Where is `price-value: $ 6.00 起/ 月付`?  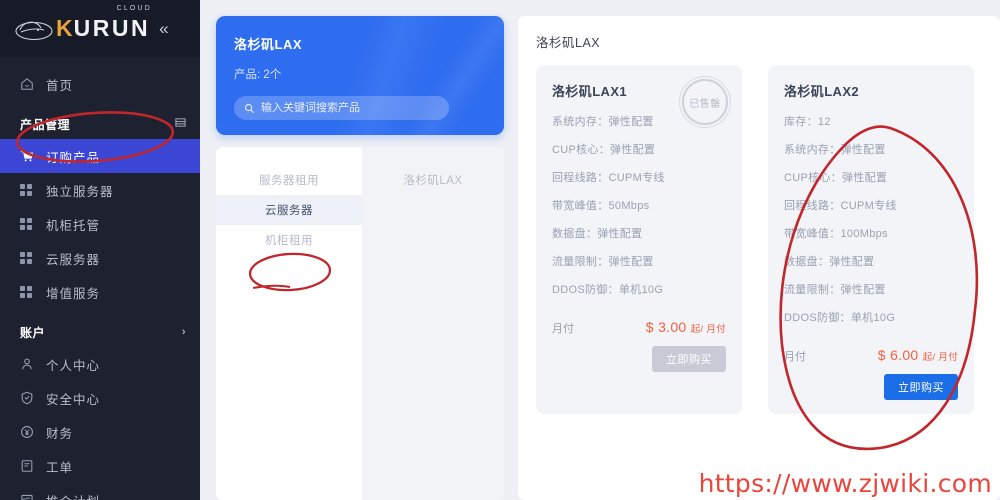 price-value: $ 6.00 起/ 月付 is located at coordinates (918, 355).